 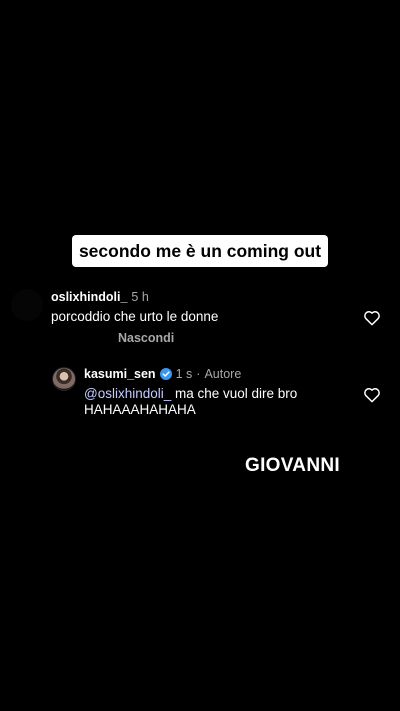 What do you see at coordinates (200, 251) in the screenshot?
I see `story-caption: secondo me è un coming out` at bounding box center [200, 251].